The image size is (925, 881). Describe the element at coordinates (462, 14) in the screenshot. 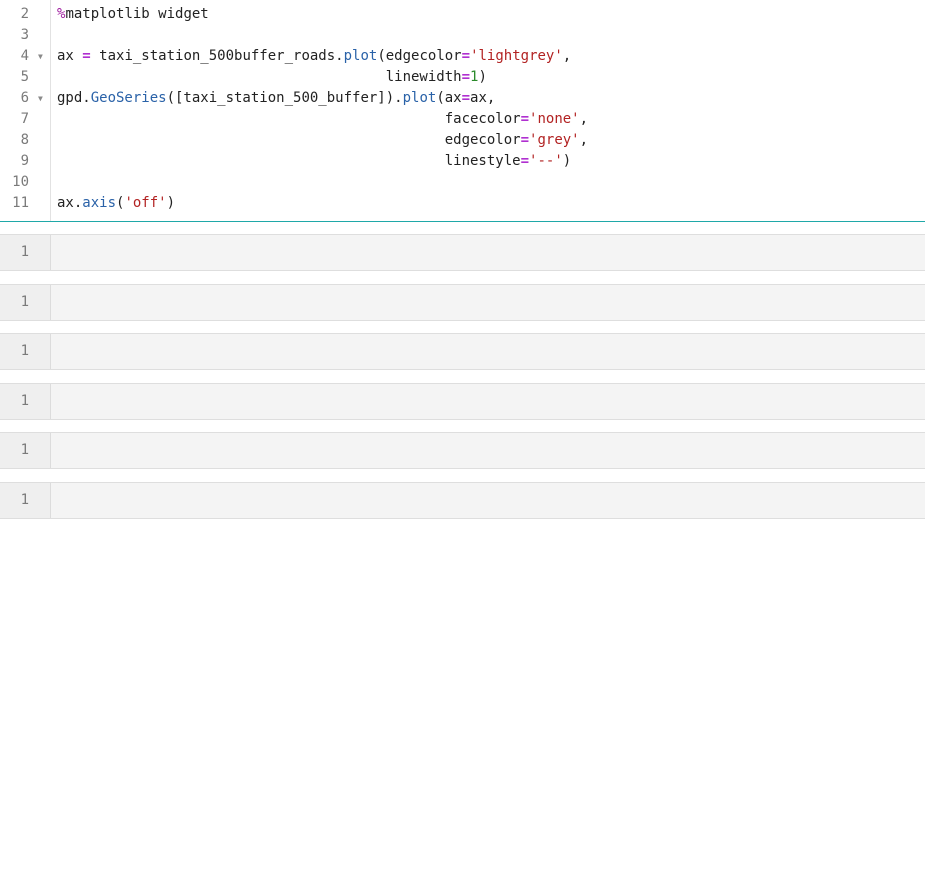

I see `code-line: 2 %matplotlib widget` at that location.